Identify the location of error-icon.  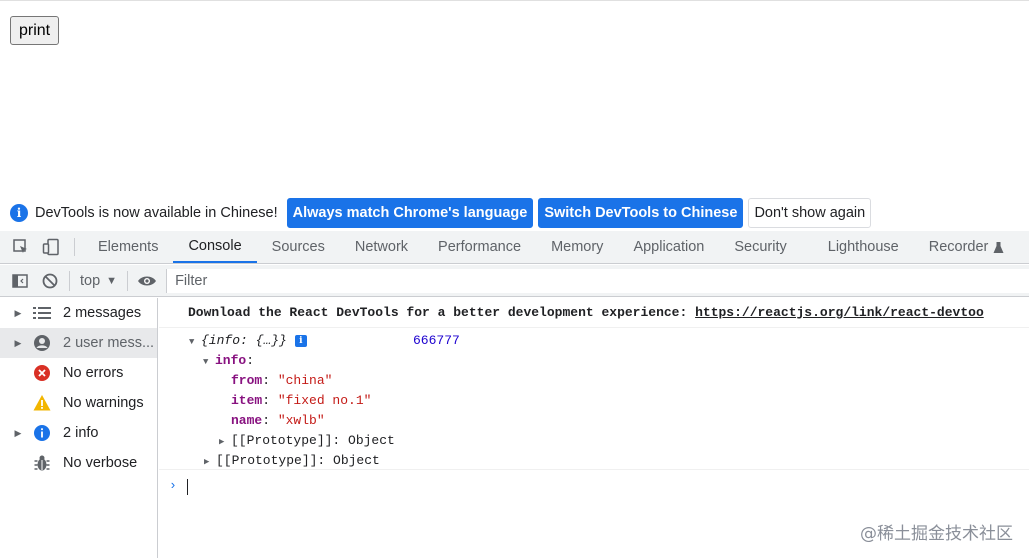
(42, 373).